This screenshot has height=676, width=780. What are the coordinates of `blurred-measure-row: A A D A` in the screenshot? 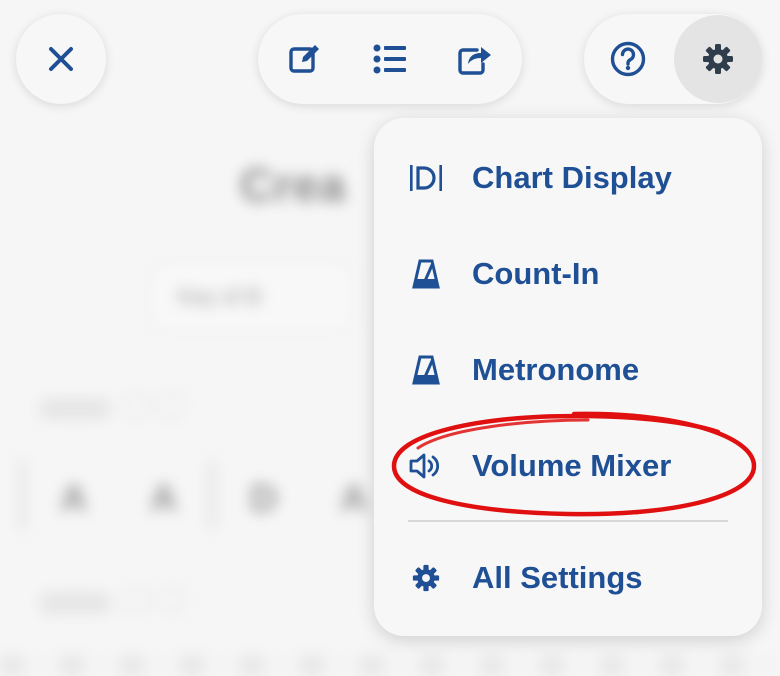 It's located at (210, 500).